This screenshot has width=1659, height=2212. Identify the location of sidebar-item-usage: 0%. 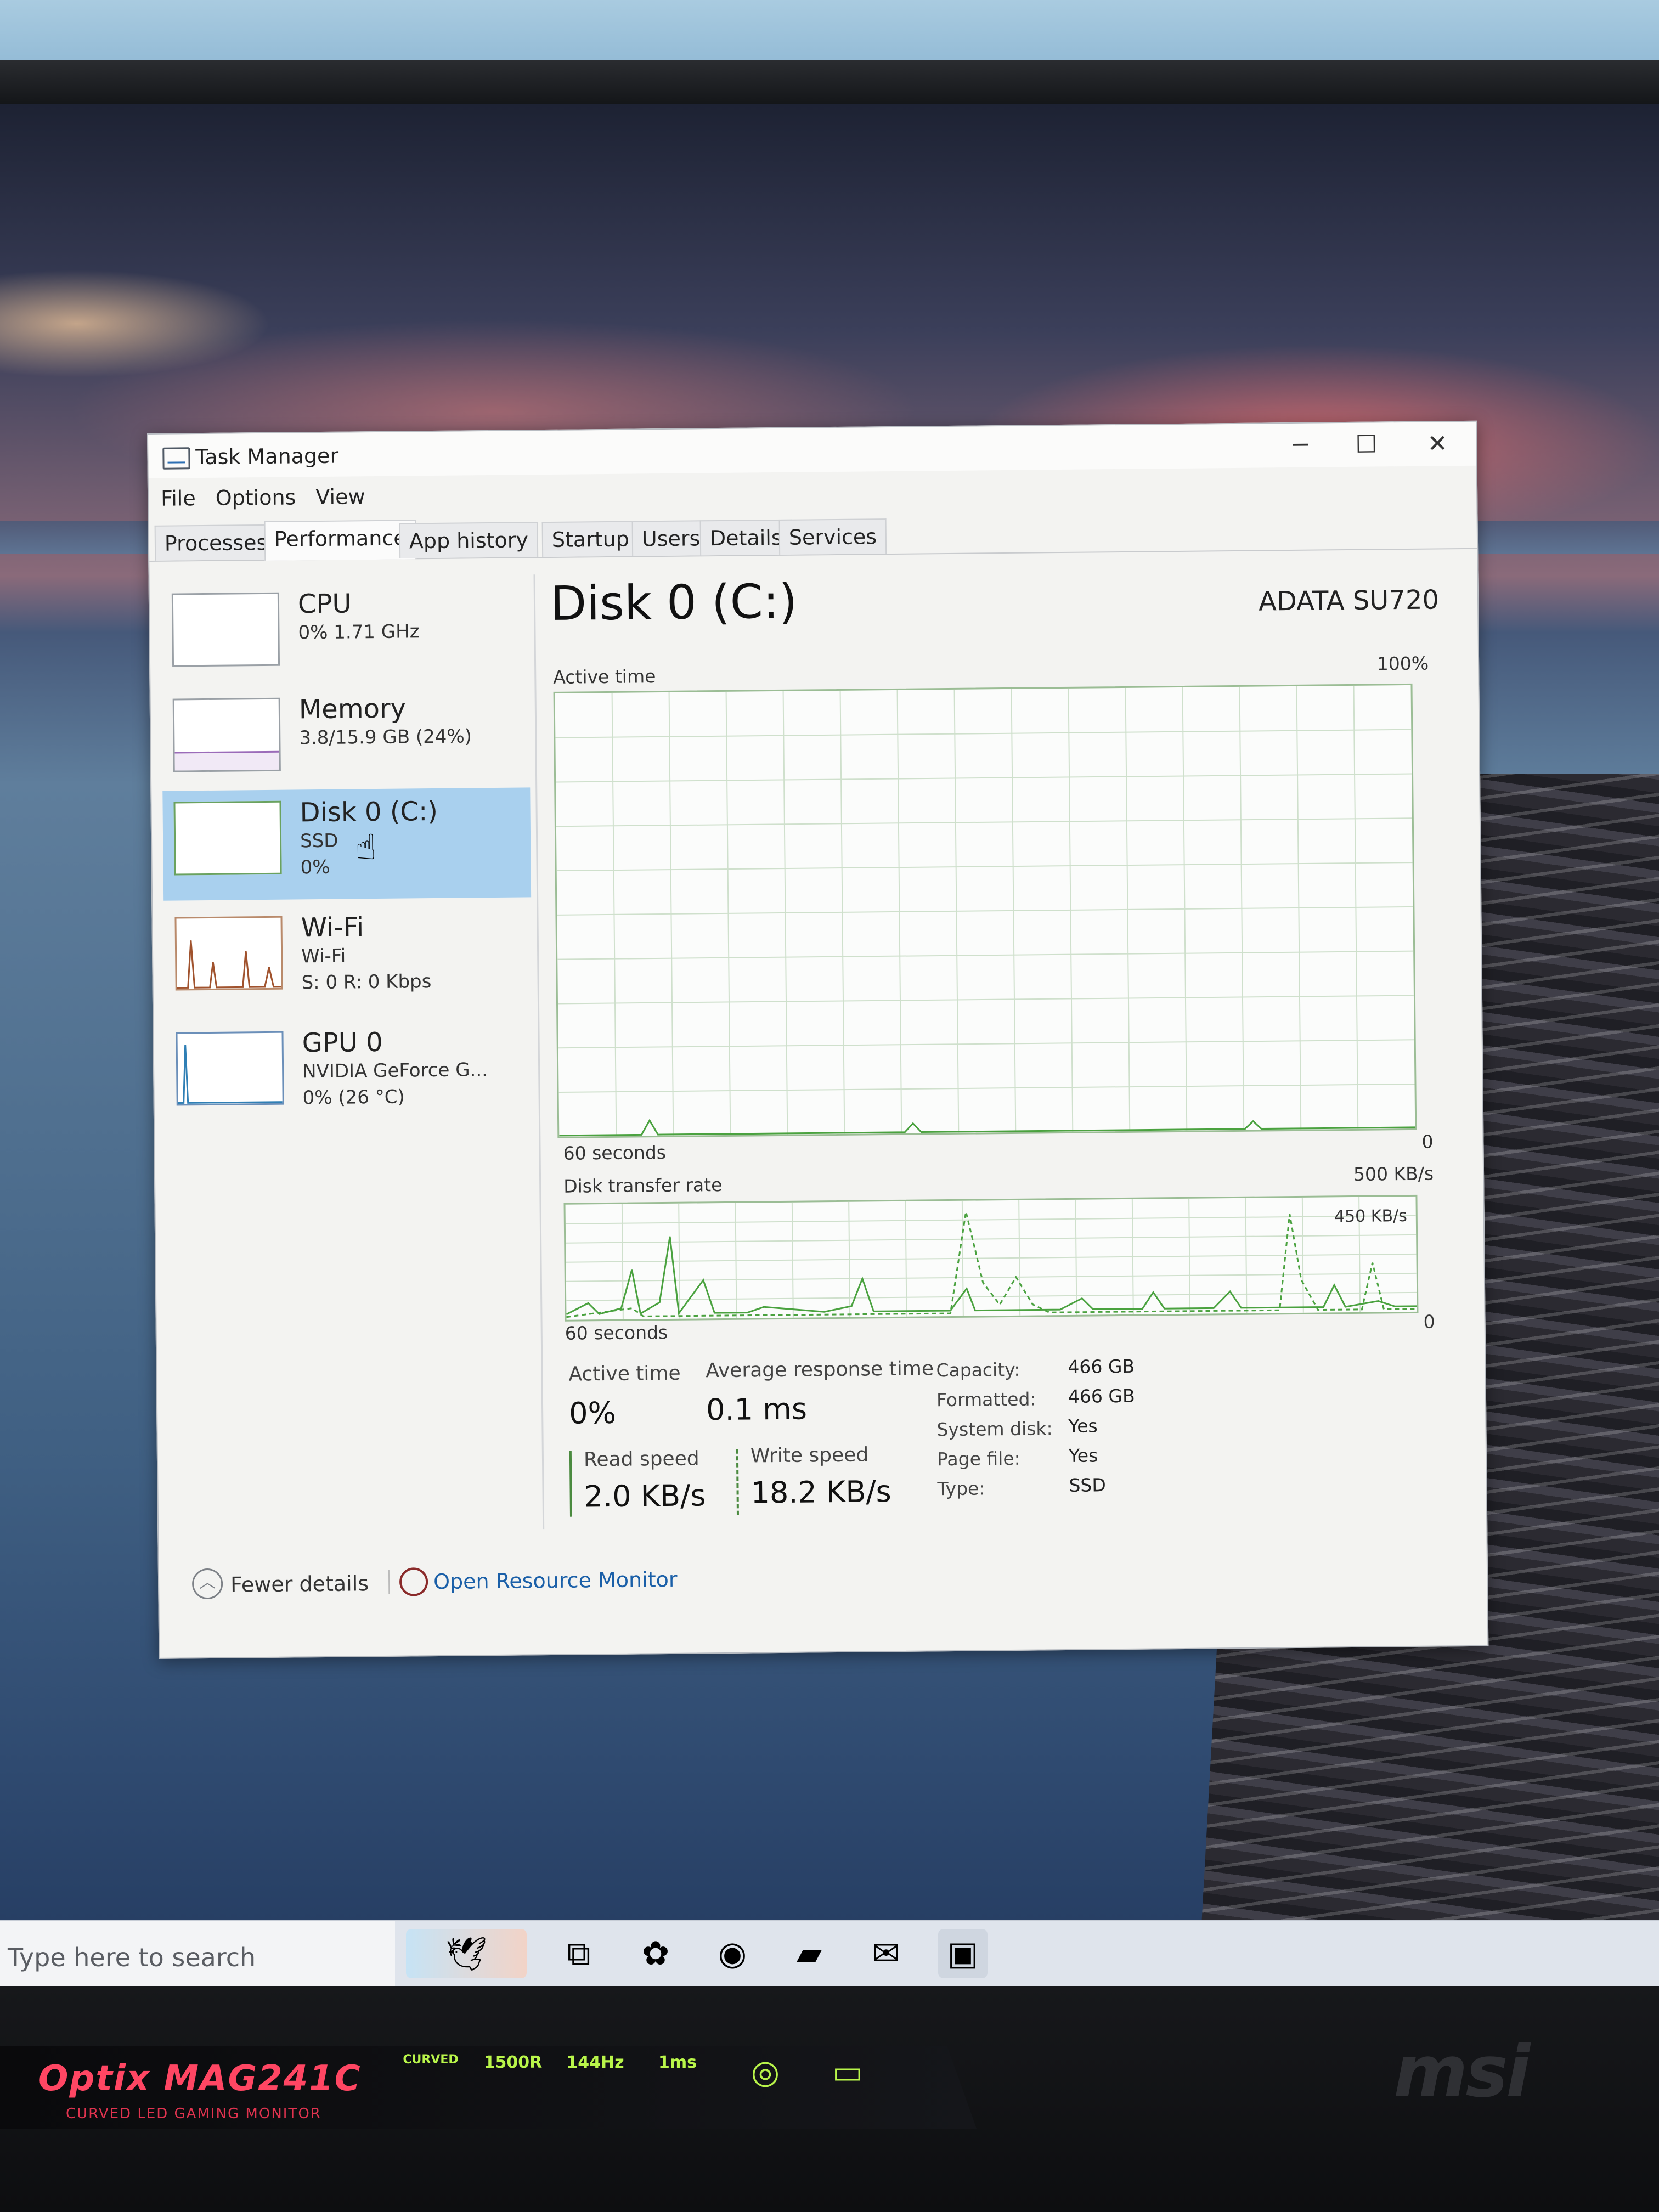
(315, 868).